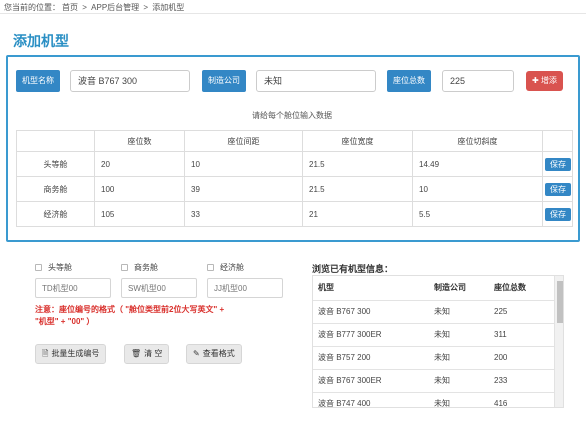  Describe the element at coordinates (478, 81) in the screenshot. I see `total-seats-input: 225` at that location.